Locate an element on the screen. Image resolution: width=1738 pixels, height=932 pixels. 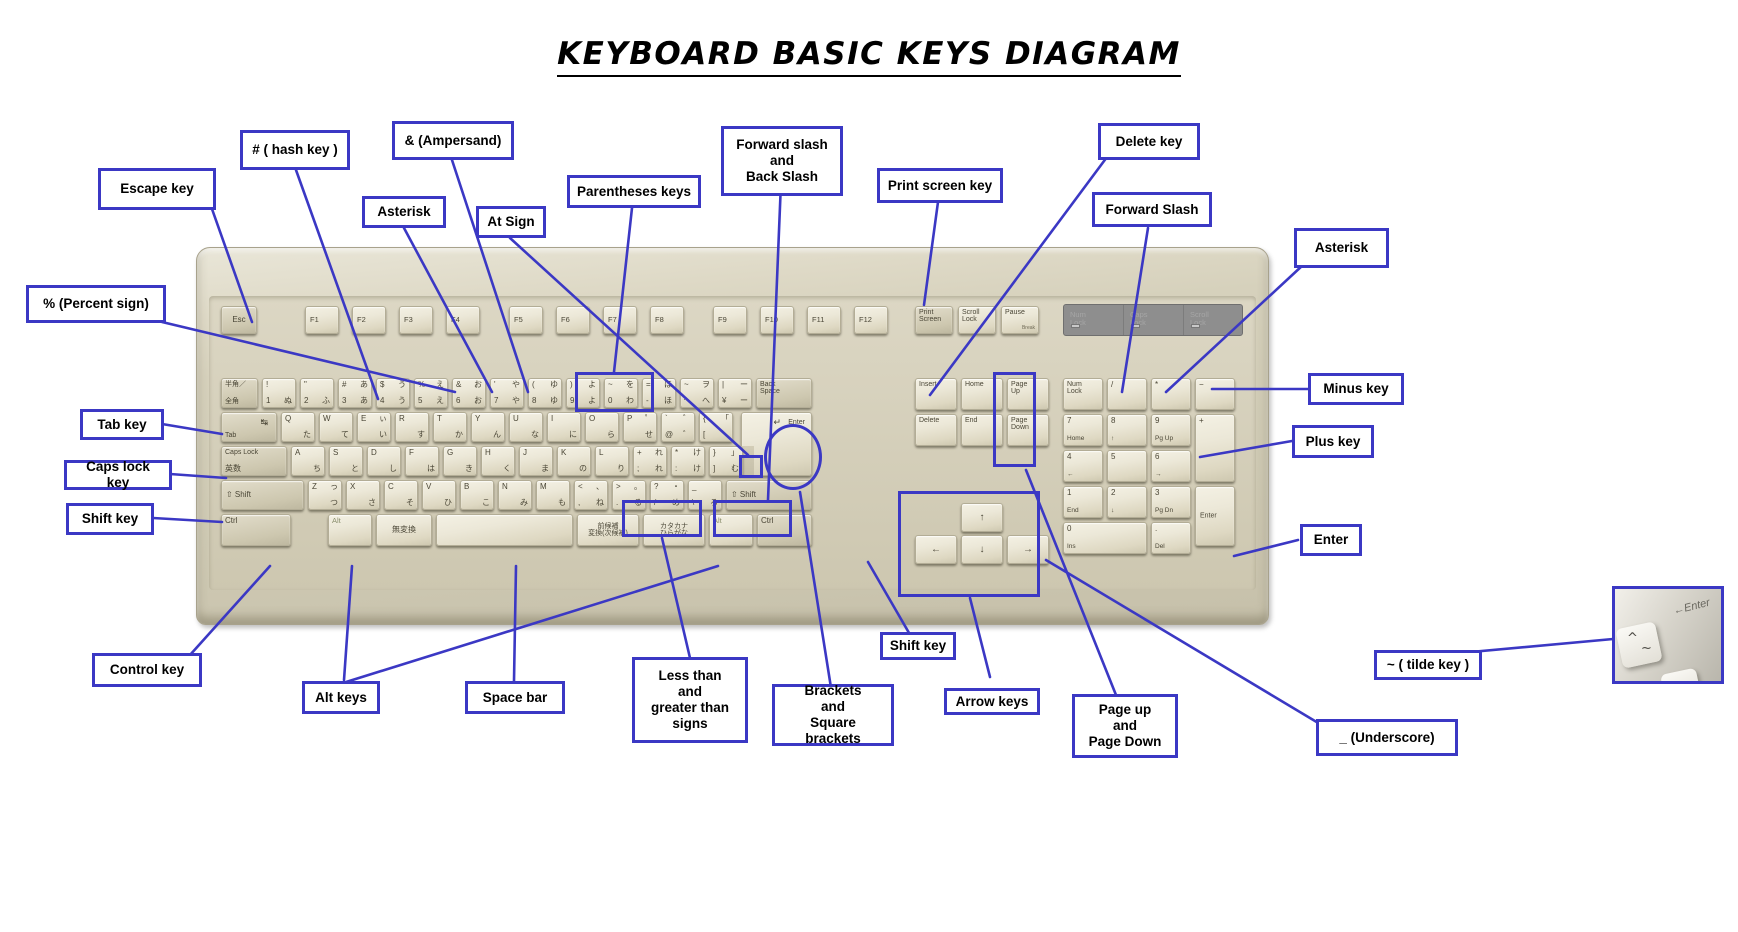
label-at-sign: At Sign is located at coordinates (511, 222).